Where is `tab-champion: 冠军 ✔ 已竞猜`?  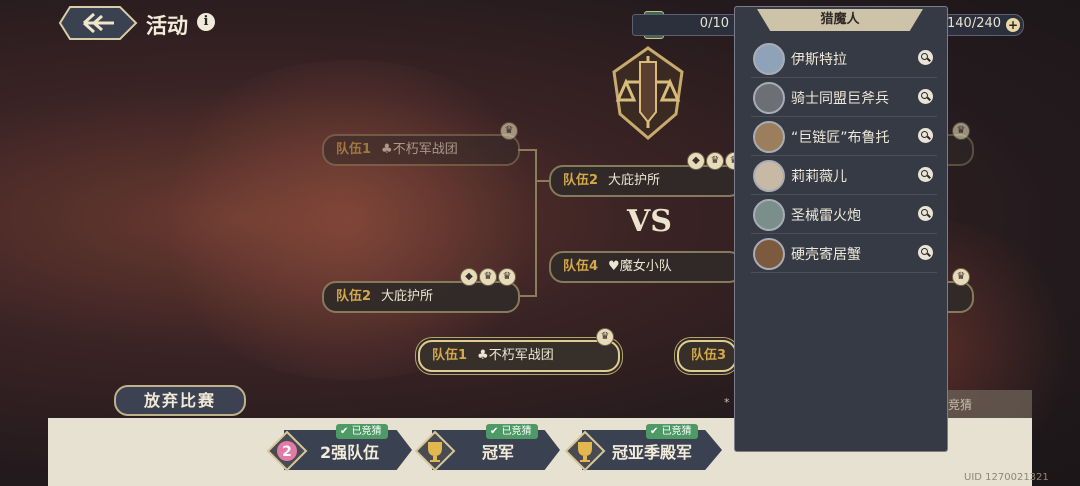 tab-champion: 冠军 ✔ 已竞猜 is located at coordinates (489, 448).